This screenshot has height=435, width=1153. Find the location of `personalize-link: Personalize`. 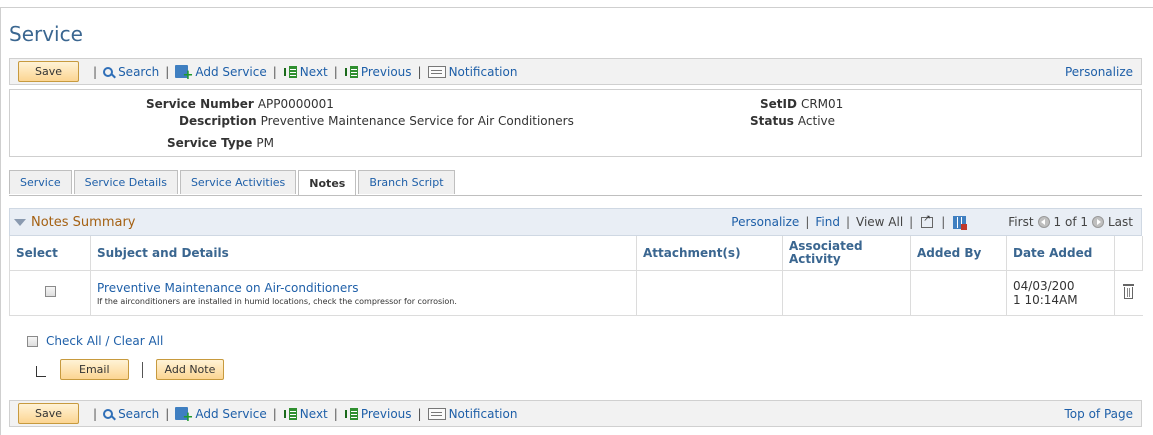

personalize-link: Personalize is located at coordinates (1099, 72).